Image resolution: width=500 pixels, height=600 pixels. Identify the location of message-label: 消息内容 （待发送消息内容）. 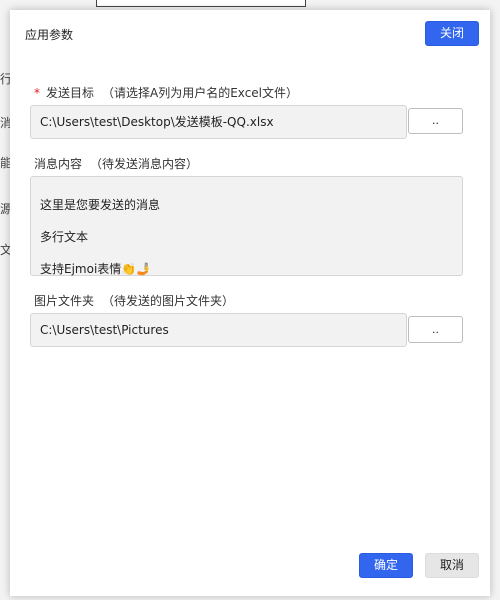
(116, 163).